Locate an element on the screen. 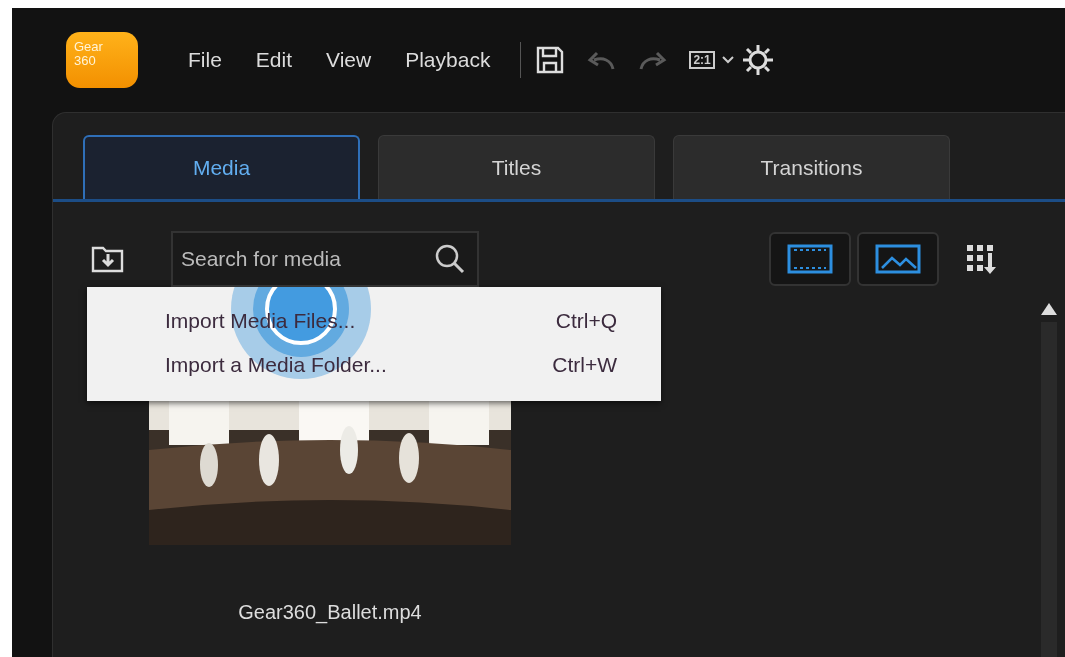 The width and height of the screenshot is (1065, 657). tab: Transitions is located at coordinates (811, 167).